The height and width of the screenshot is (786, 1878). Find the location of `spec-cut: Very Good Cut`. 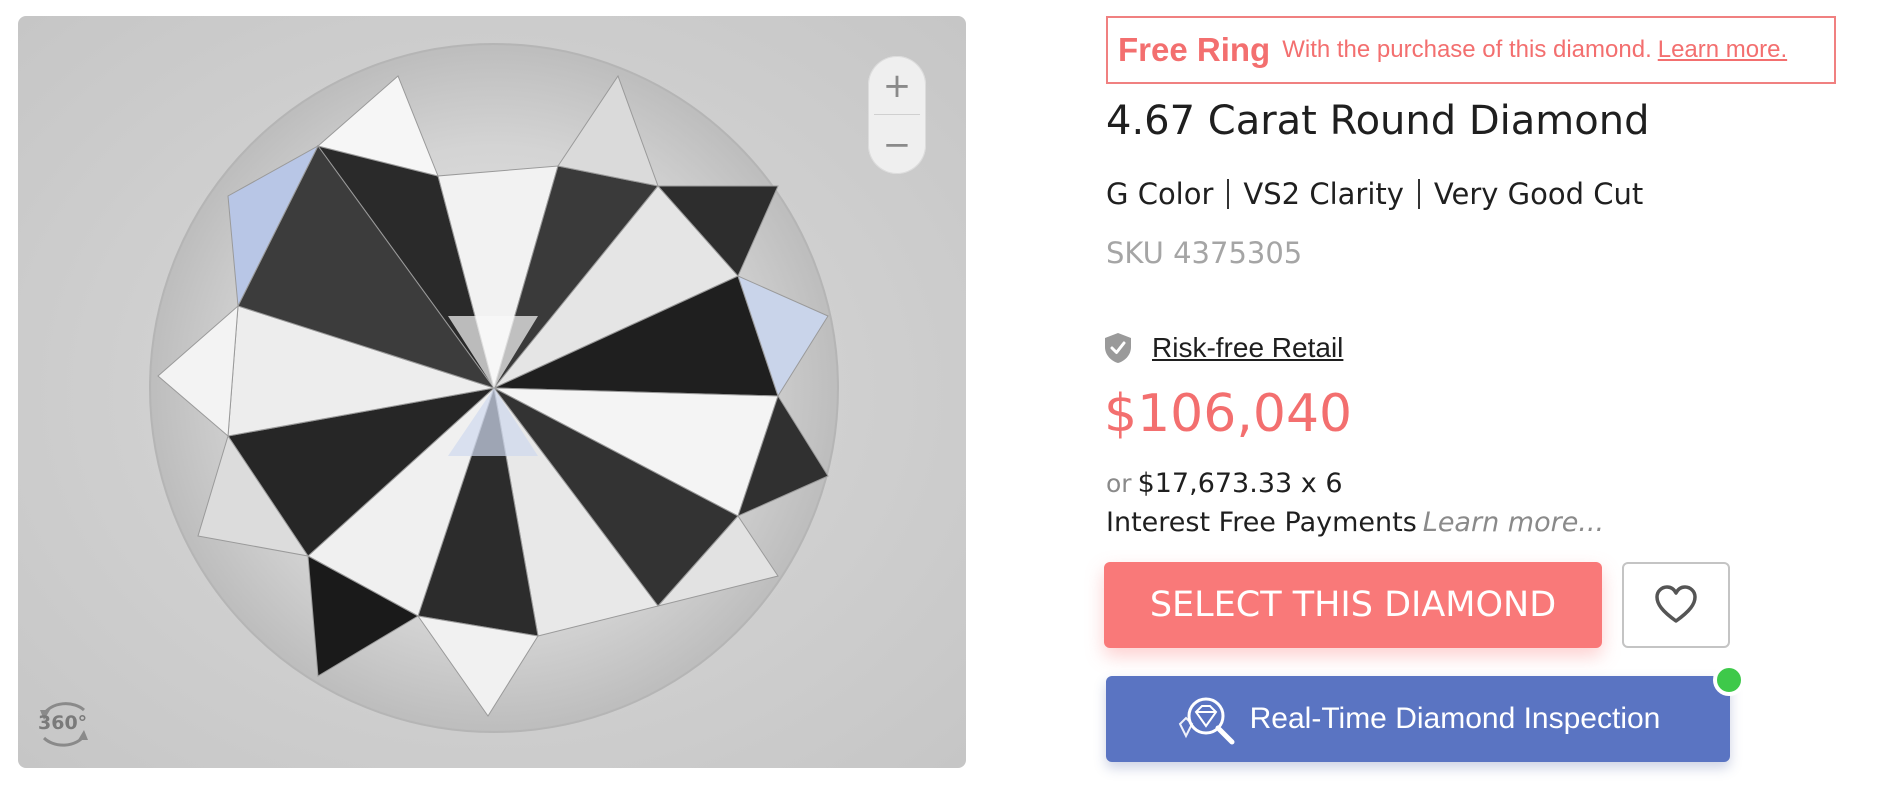

spec-cut: Very Good Cut is located at coordinates (1538, 194).